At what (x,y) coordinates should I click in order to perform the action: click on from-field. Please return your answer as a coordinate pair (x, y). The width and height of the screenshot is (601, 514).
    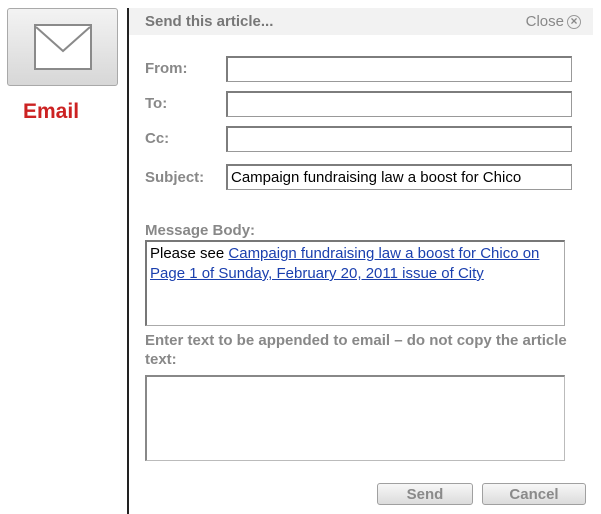
    Looking at the image, I should click on (399, 69).